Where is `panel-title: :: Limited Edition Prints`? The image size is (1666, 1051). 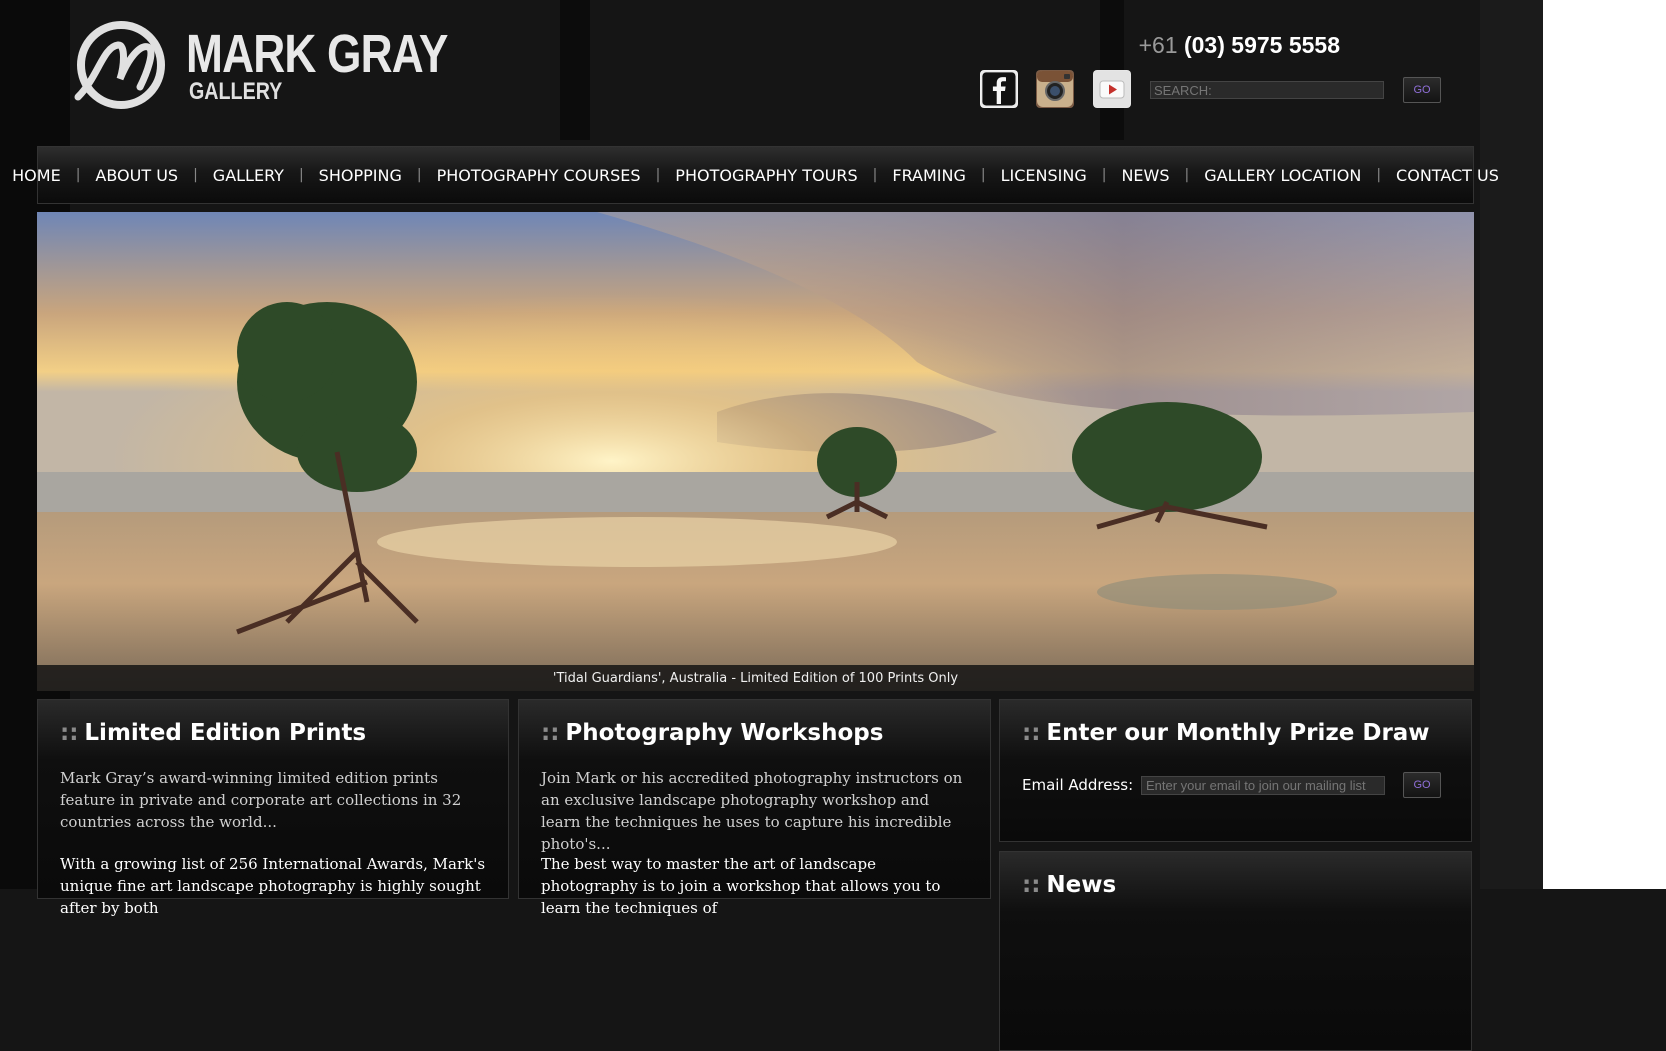 panel-title: :: Limited Edition Prints is located at coordinates (213, 733).